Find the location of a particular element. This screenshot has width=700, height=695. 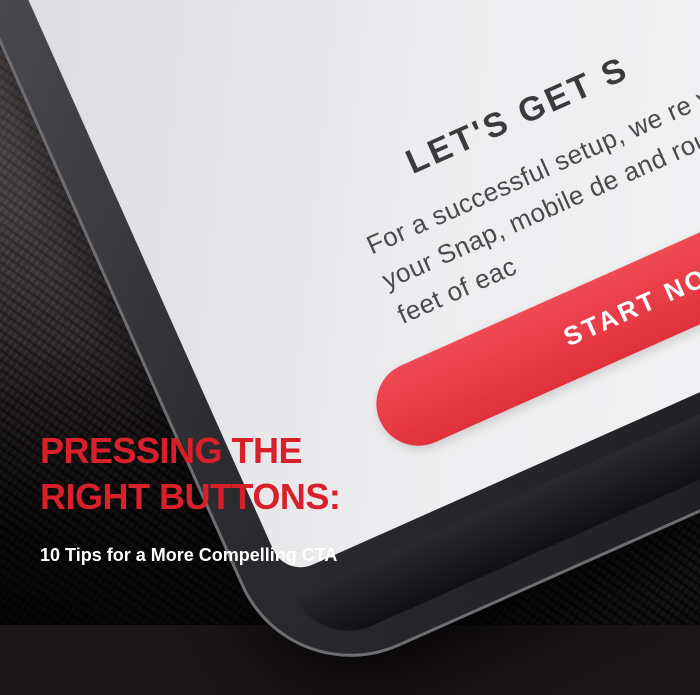

headline-line-1: PRESSING THE is located at coordinates (171, 450).